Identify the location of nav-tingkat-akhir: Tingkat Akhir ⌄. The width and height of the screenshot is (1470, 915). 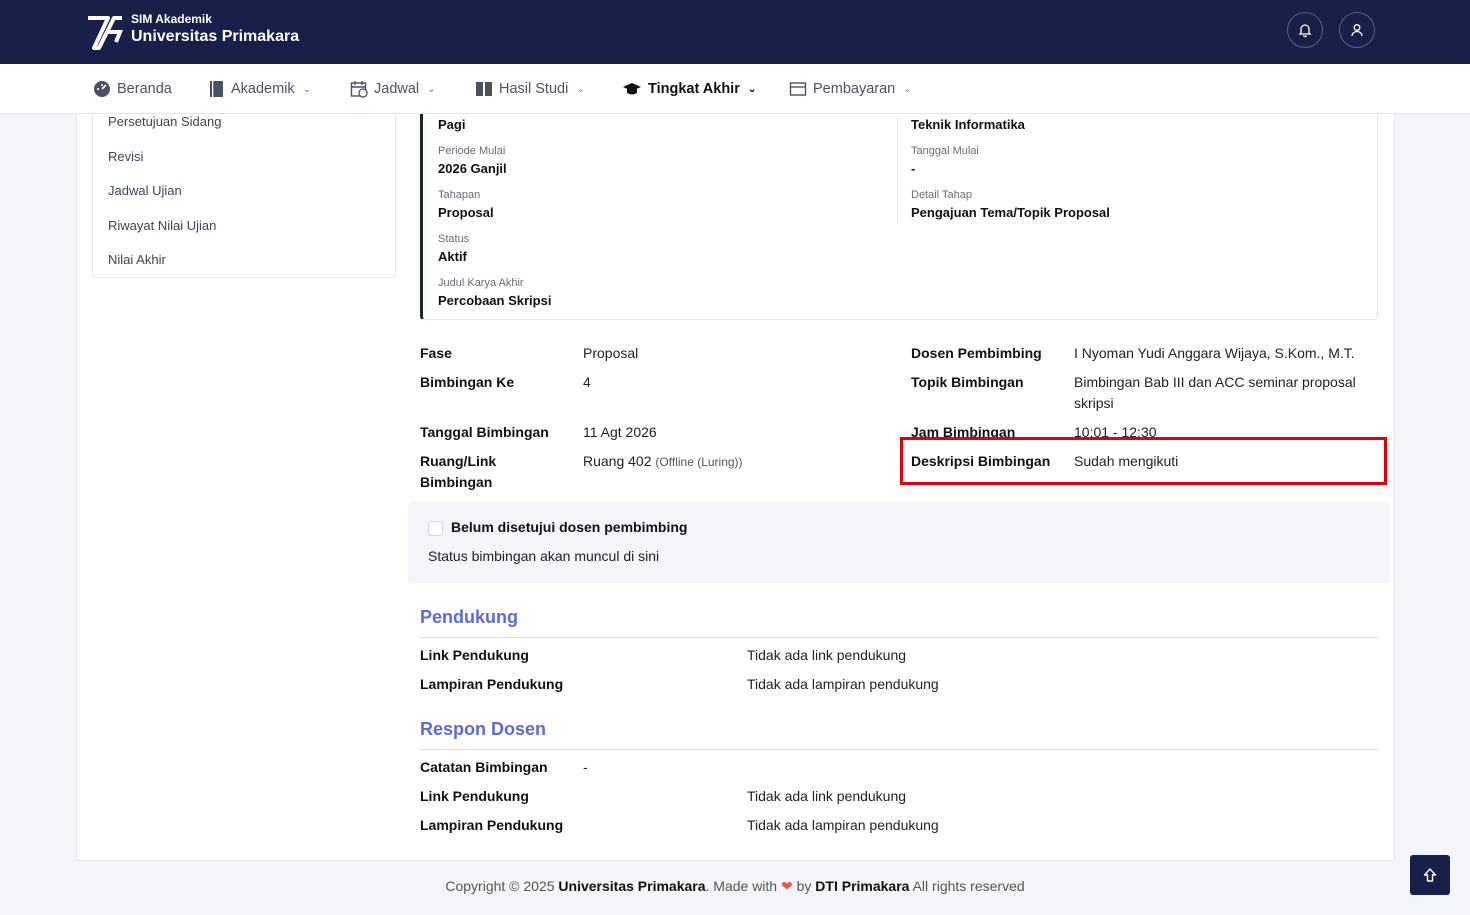
(689, 89).